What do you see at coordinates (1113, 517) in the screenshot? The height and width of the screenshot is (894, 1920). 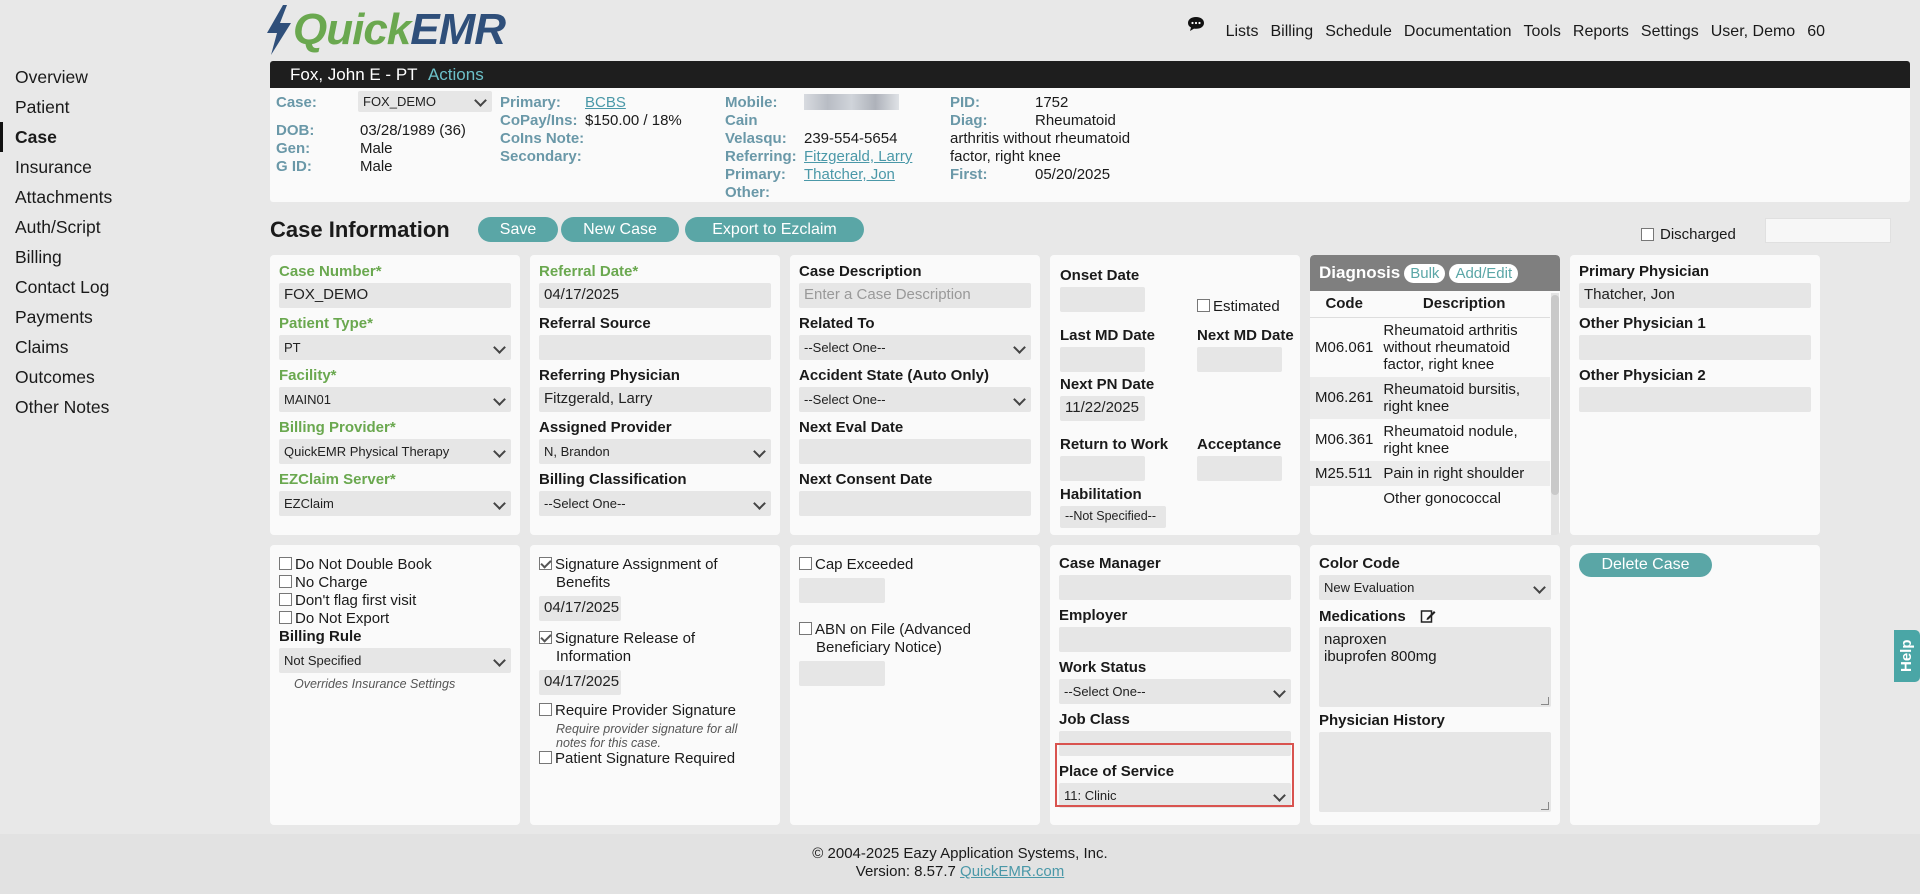 I see `habilitation-select: --Not Specified--` at bounding box center [1113, 517].